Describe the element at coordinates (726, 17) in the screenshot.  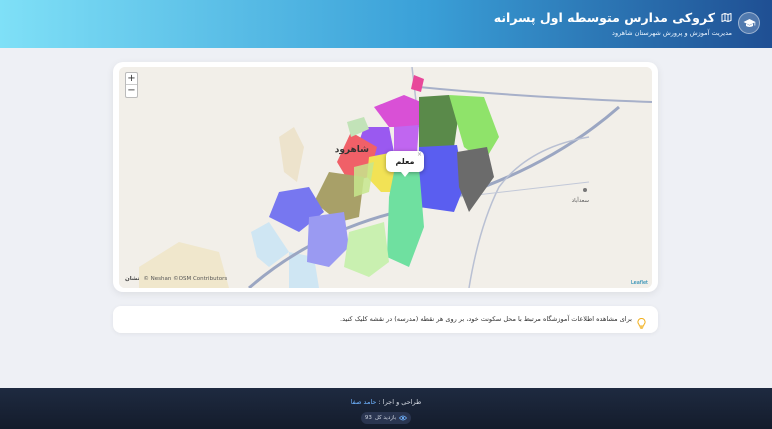
I see `map-icon` at that location.